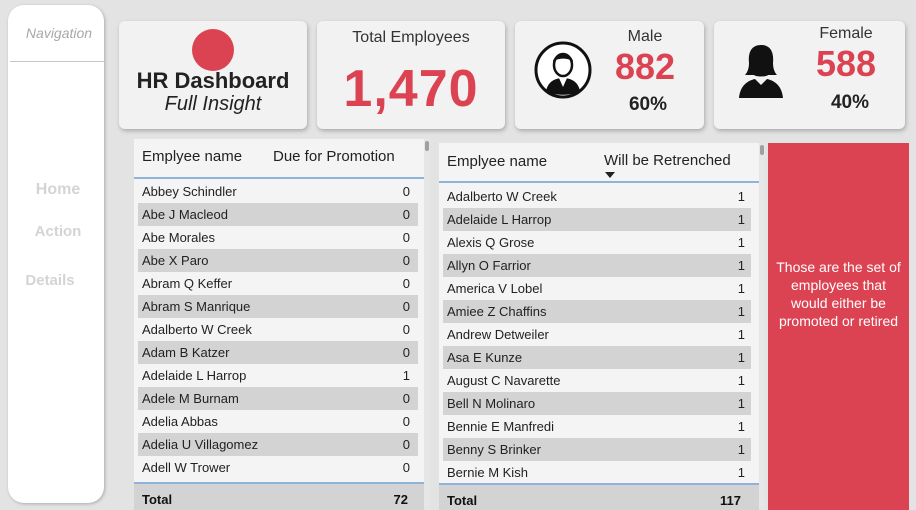 The image size is (916, 510). I want to click on promotion-total-value: 72, so click(400, 499).